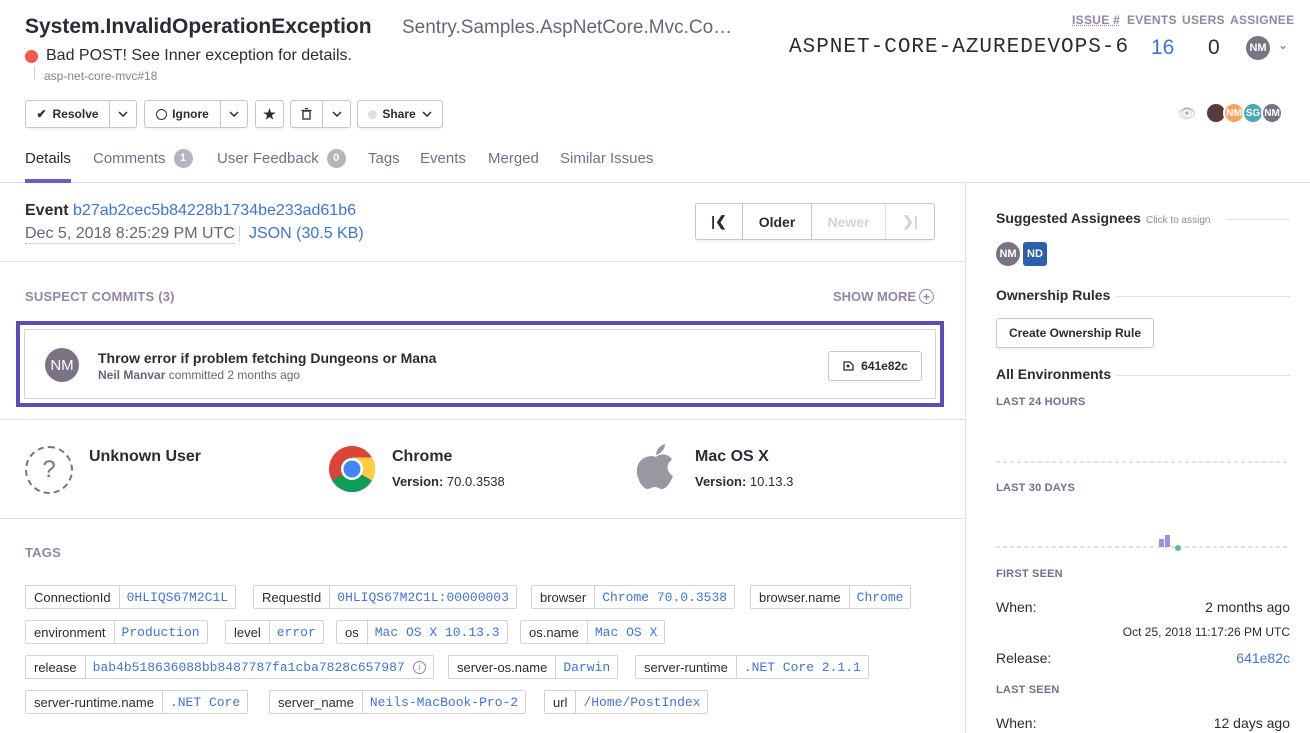 The height and width of the screenshot is (733, 1310). I want to click on chrome-icon, so click(352, 469).